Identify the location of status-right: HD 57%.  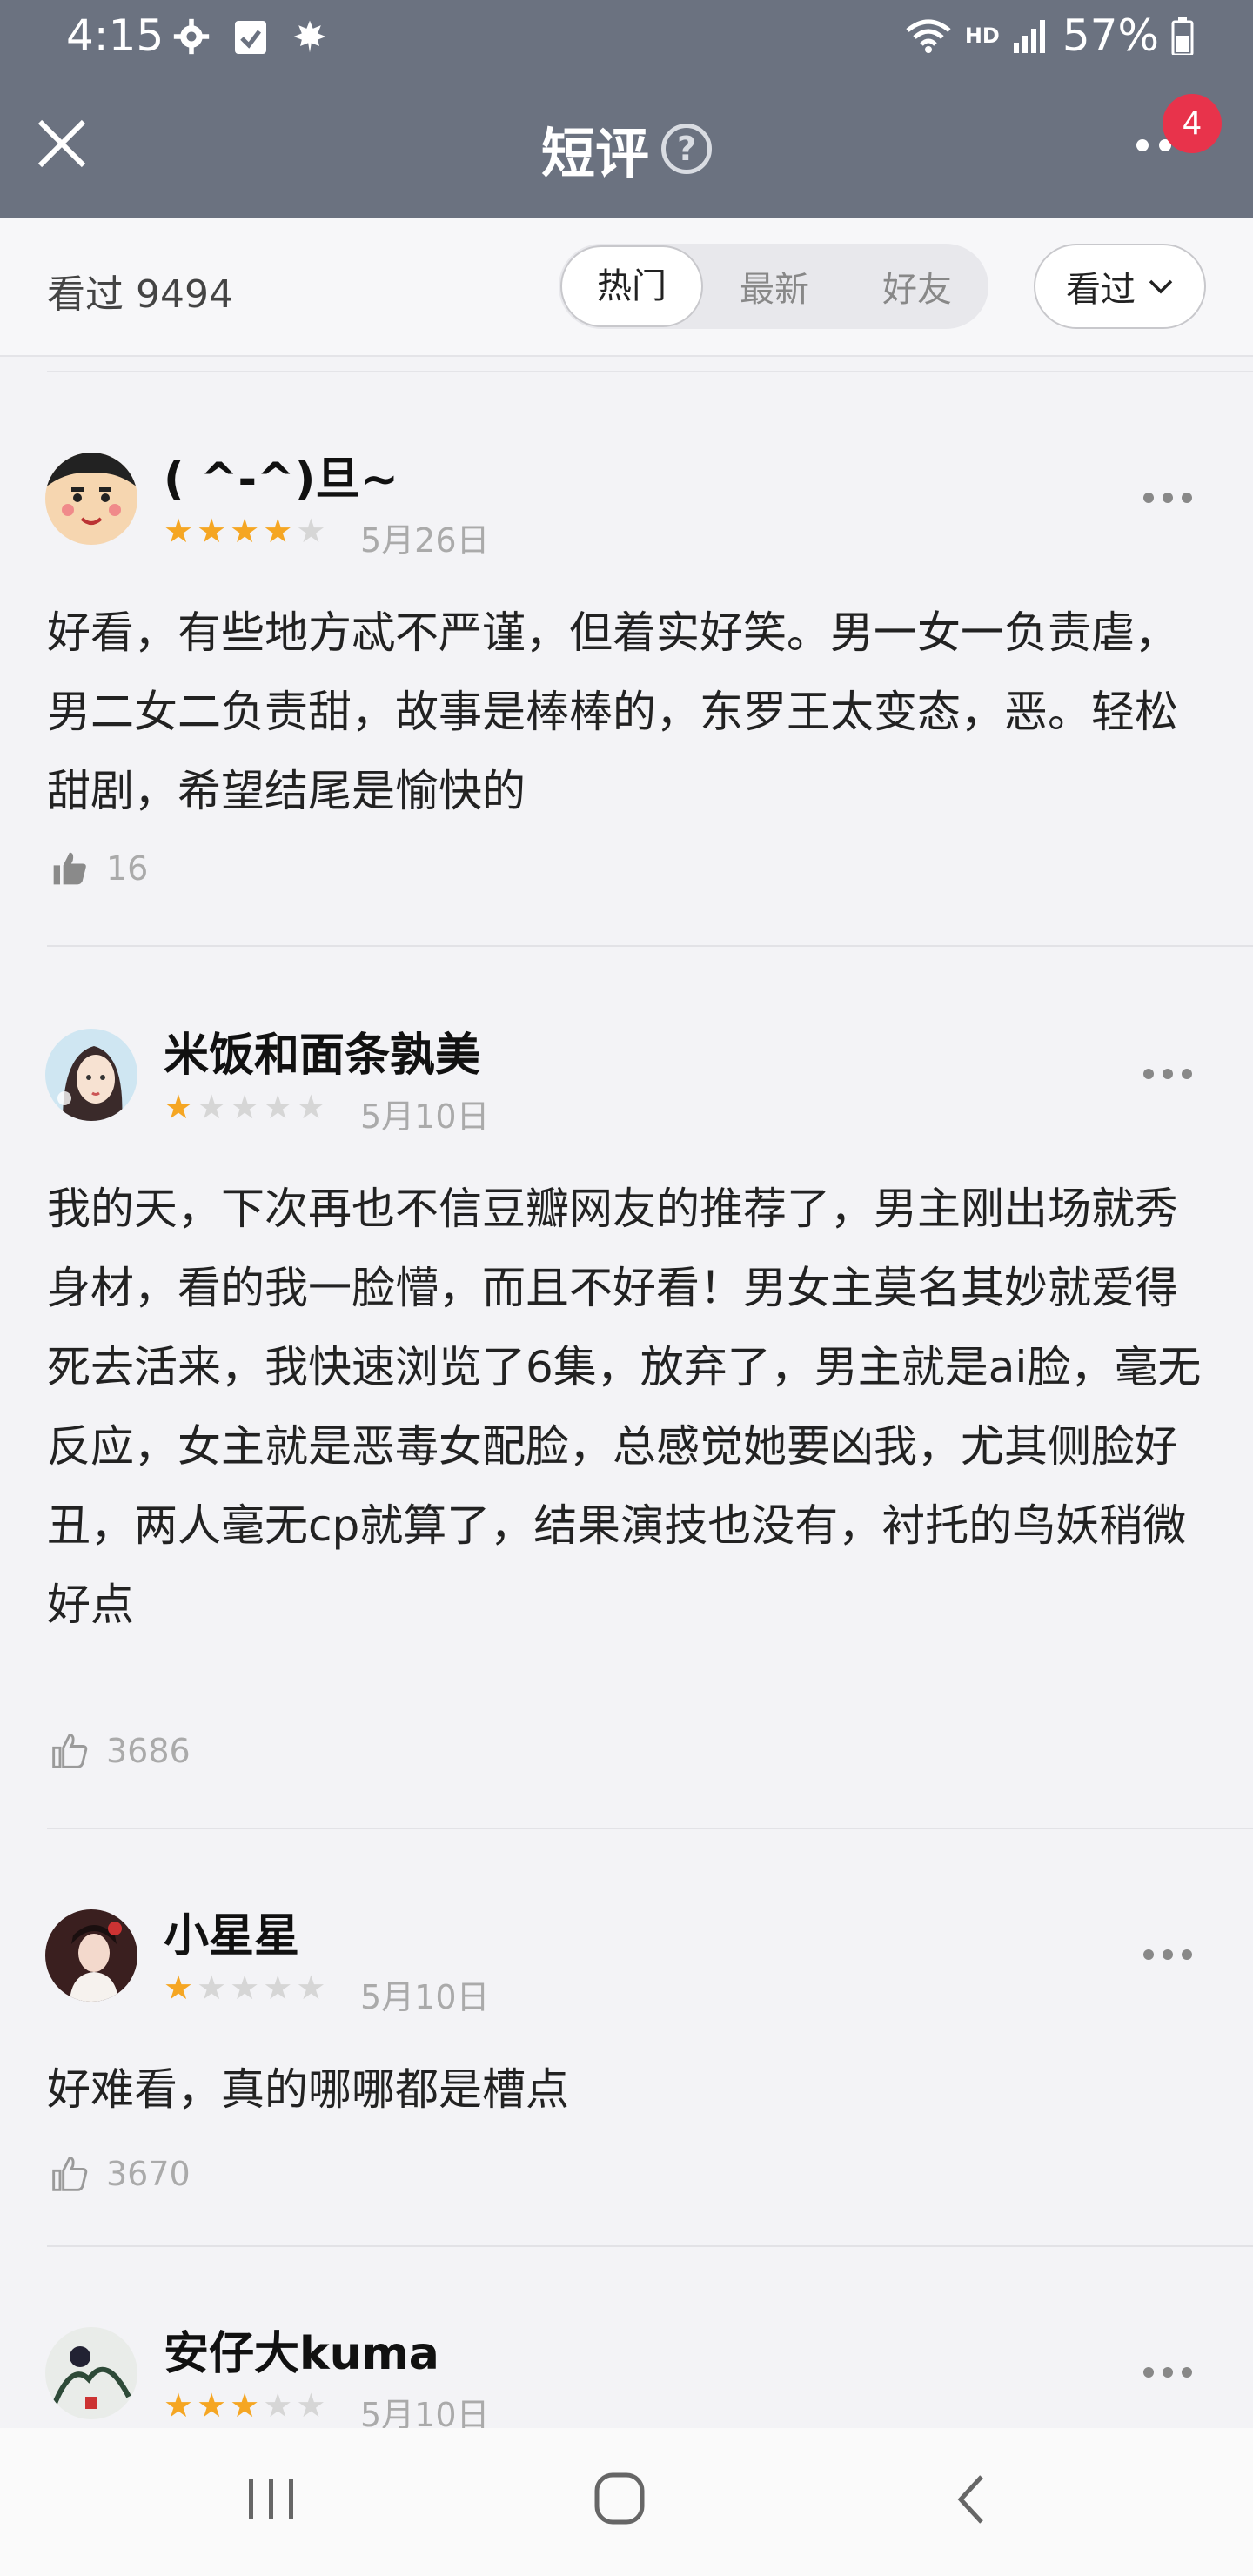
(1049, 35).